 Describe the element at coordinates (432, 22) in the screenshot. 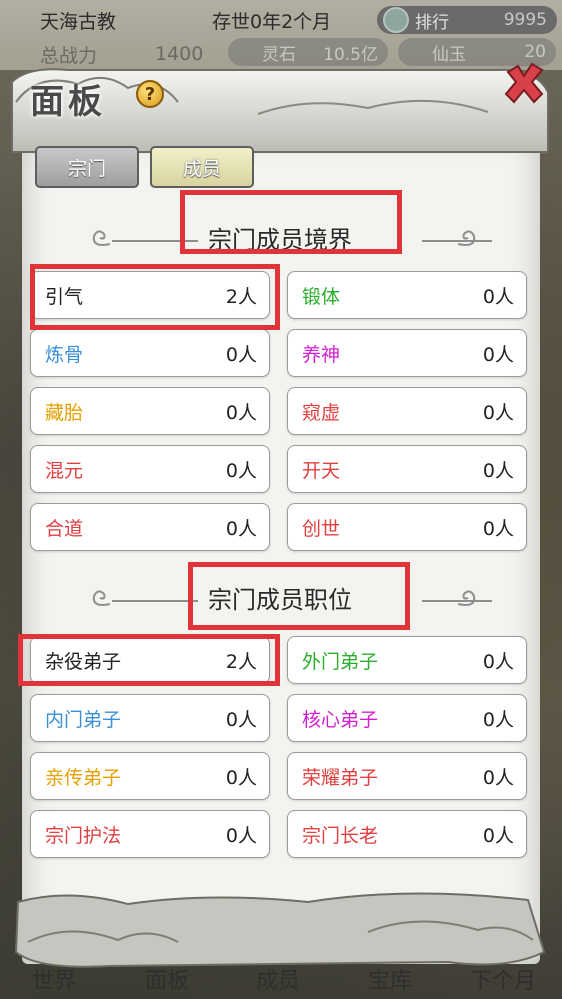

I see `rank-label: 排行` at that location.